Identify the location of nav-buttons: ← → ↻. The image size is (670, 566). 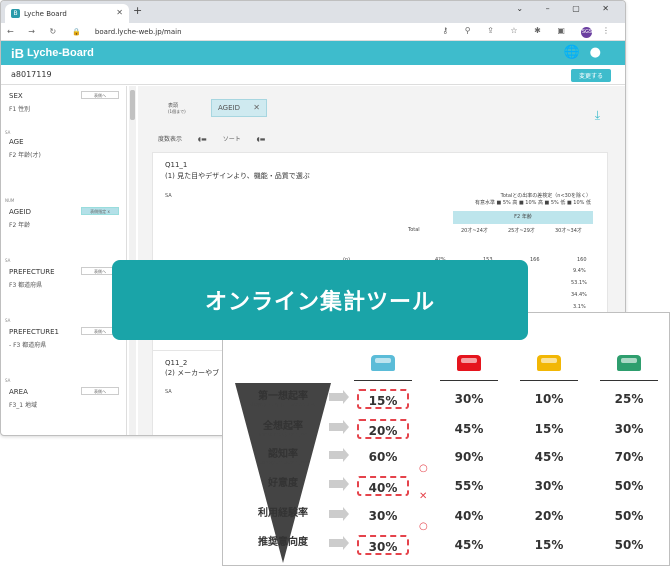
(34, 31).